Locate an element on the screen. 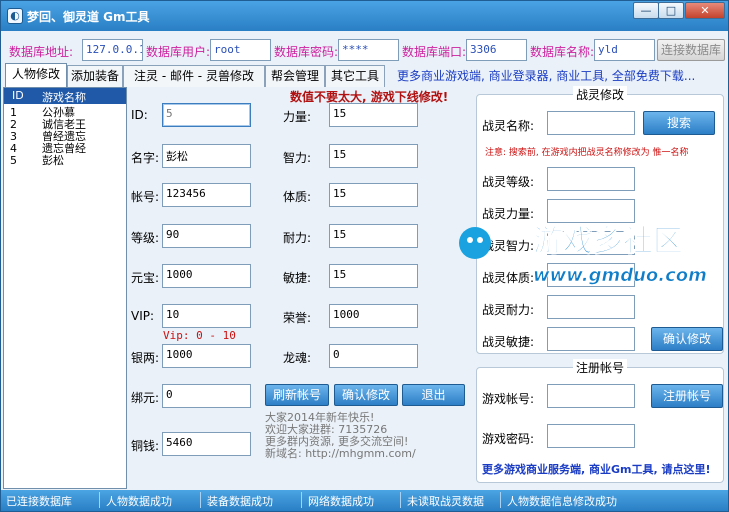  char-level-input: 90 is located at coordinates (206, 236).